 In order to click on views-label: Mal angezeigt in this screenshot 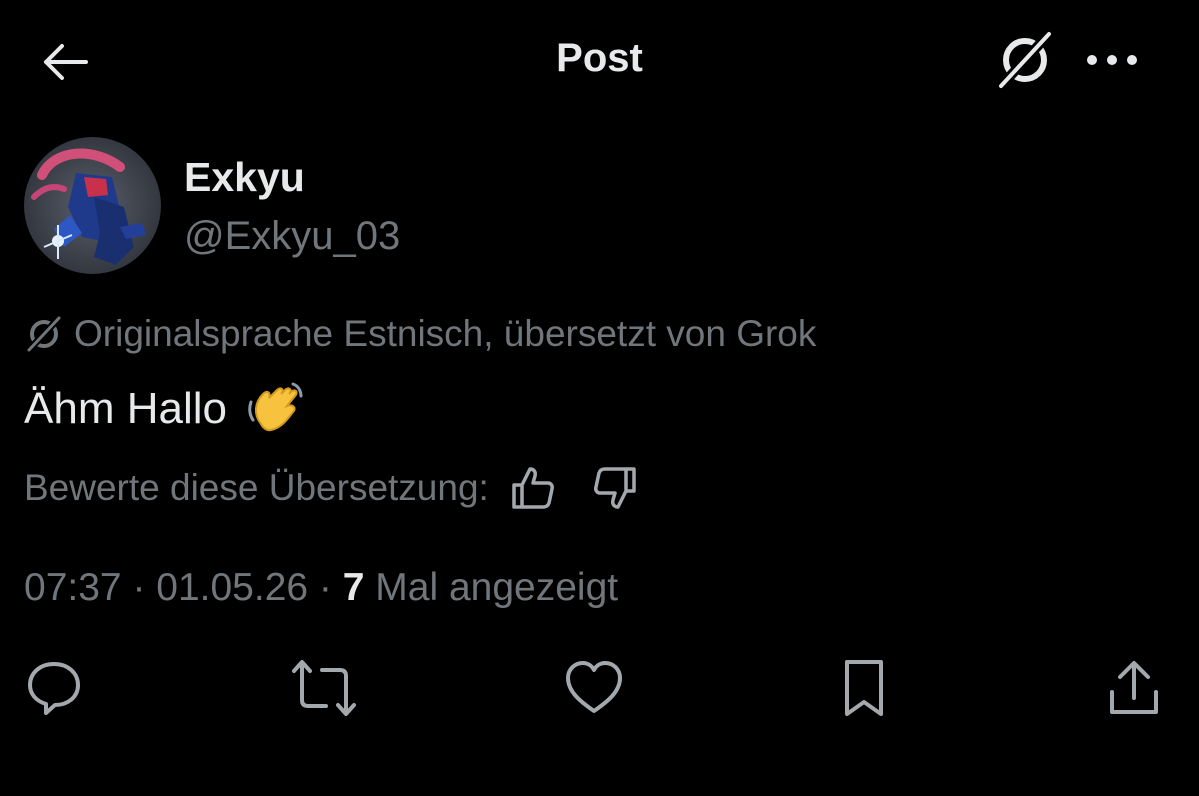, I will do `click(491, 587)`.